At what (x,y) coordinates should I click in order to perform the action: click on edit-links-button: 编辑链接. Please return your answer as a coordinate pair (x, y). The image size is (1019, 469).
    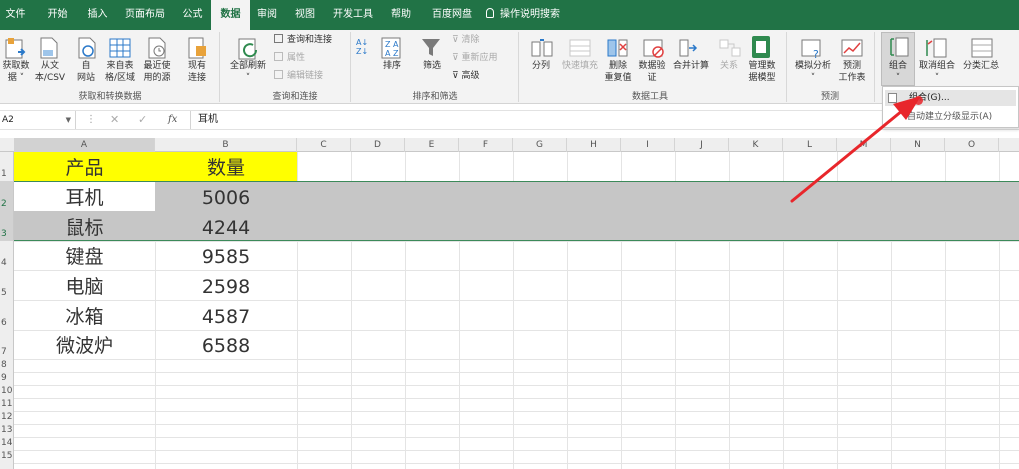
    Looking at the image, I should click on (298, 76).